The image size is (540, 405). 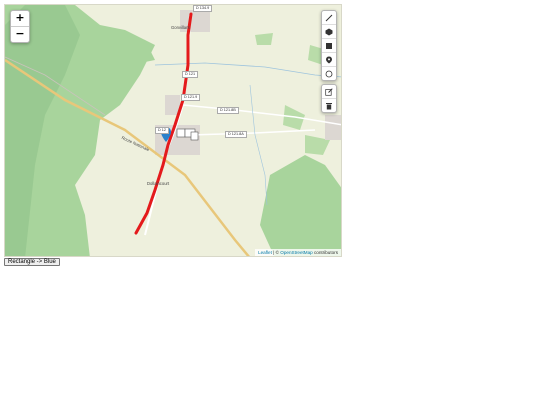 What do you see at coordinates (158, 183) in the screenshot?
I see `place-label: Dollaincourt` at bounding box center [158, 183].